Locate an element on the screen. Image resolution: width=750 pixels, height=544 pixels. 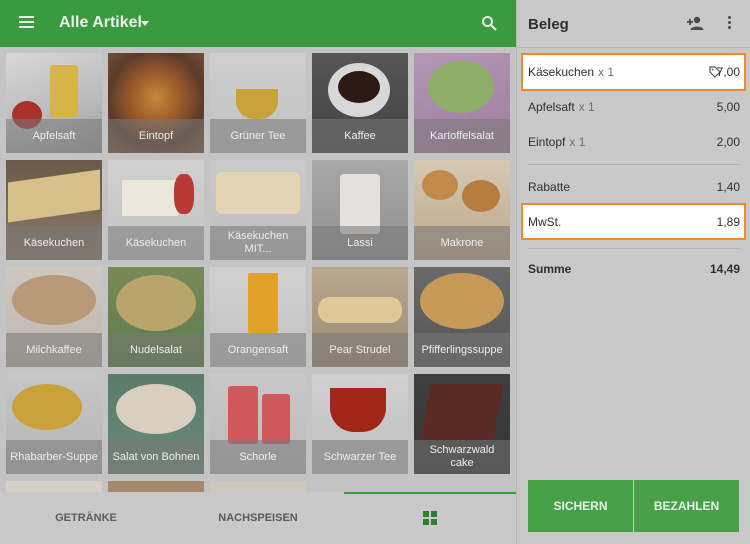
product-tile: Schorle is located at coordinates (258, 424).